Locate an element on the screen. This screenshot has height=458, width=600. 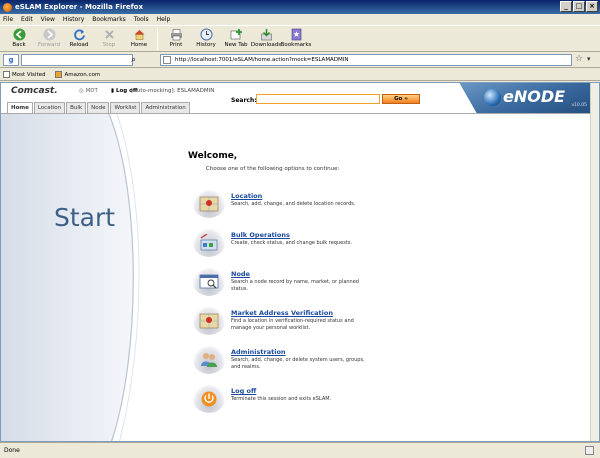
vertical-scrollbar is located at coordinates (594, 262).